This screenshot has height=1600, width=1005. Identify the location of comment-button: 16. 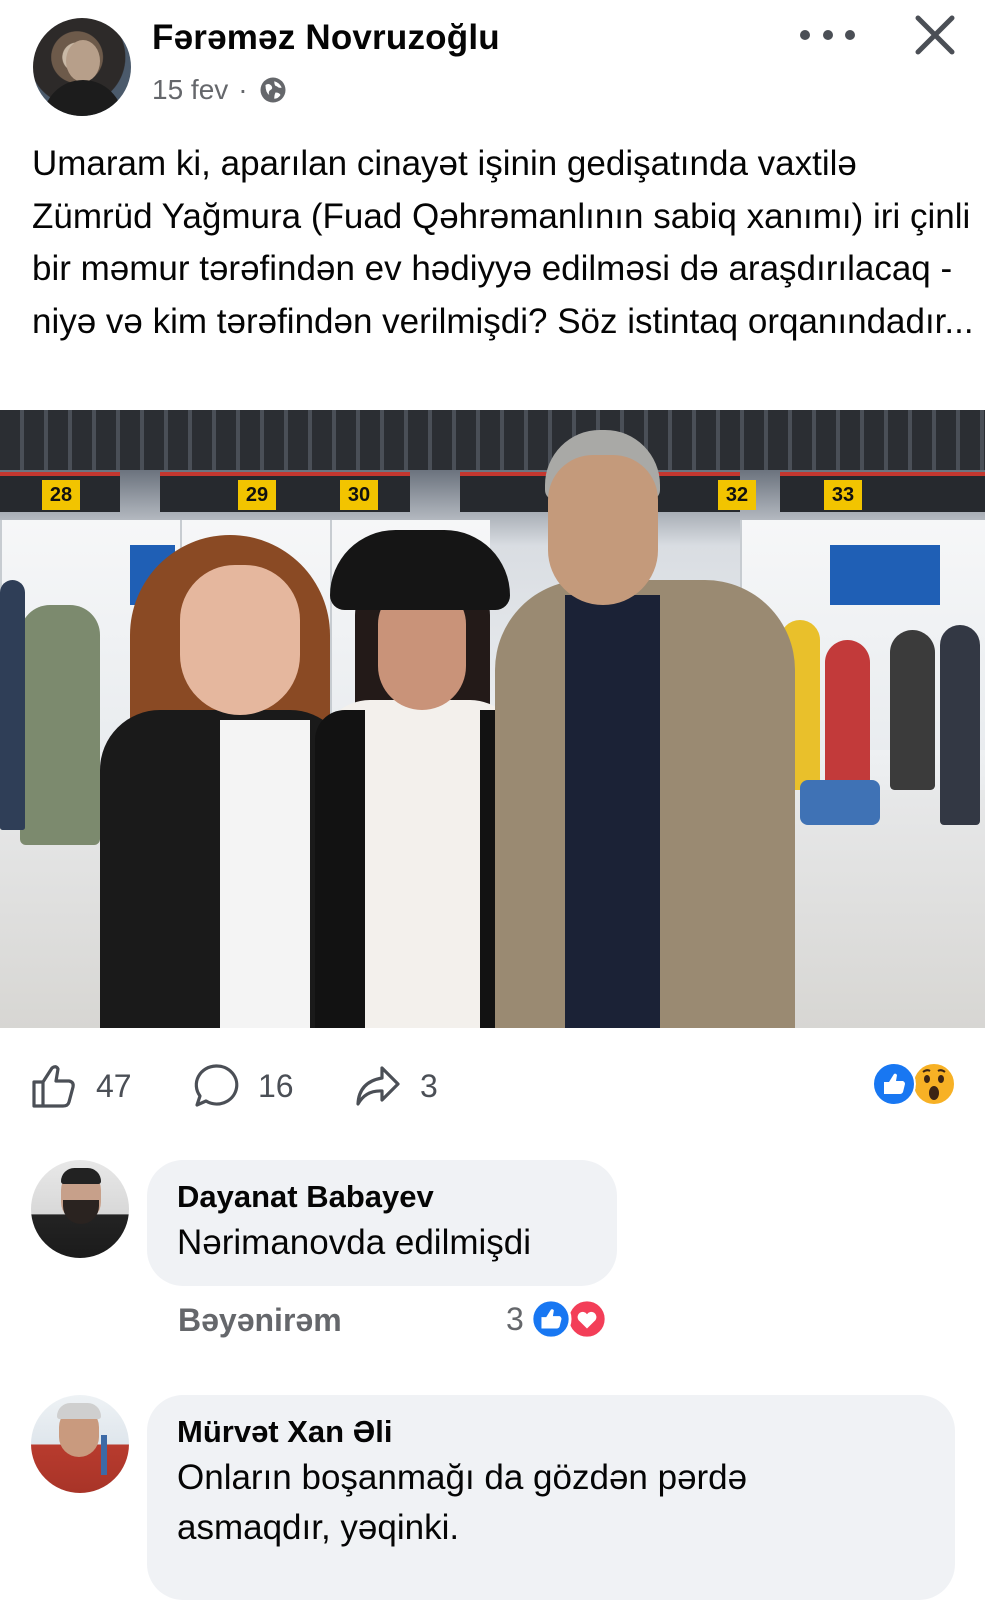
(242, 1086).